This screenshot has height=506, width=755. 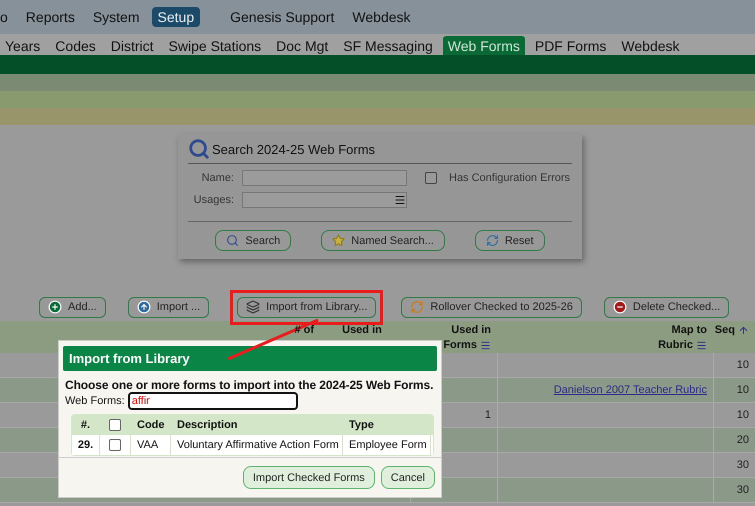 What do you see at coordinates (116, 17) in the screenshot?
I see `menu-item: System` at bounding box center [116, 17].